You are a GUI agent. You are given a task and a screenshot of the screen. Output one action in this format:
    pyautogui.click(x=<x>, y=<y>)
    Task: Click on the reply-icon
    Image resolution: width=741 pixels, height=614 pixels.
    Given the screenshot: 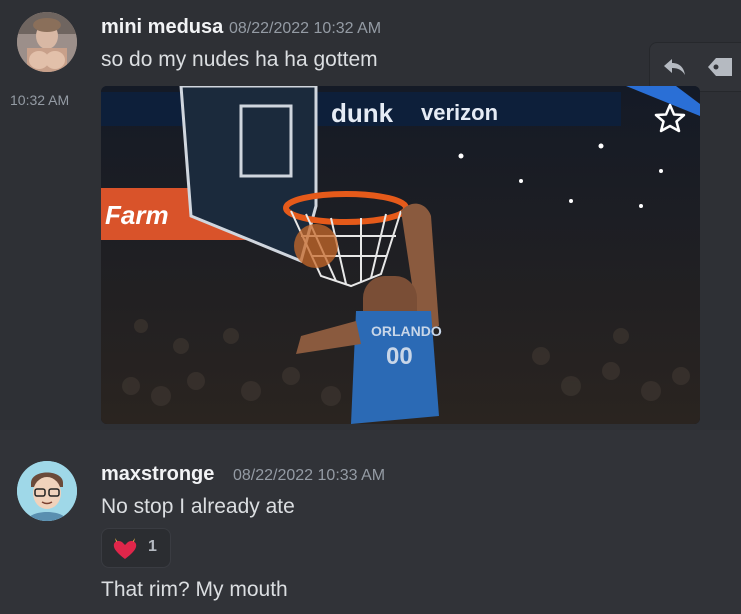 What is the action you would take?
    pyautogui.click(x=674, y=67)
    